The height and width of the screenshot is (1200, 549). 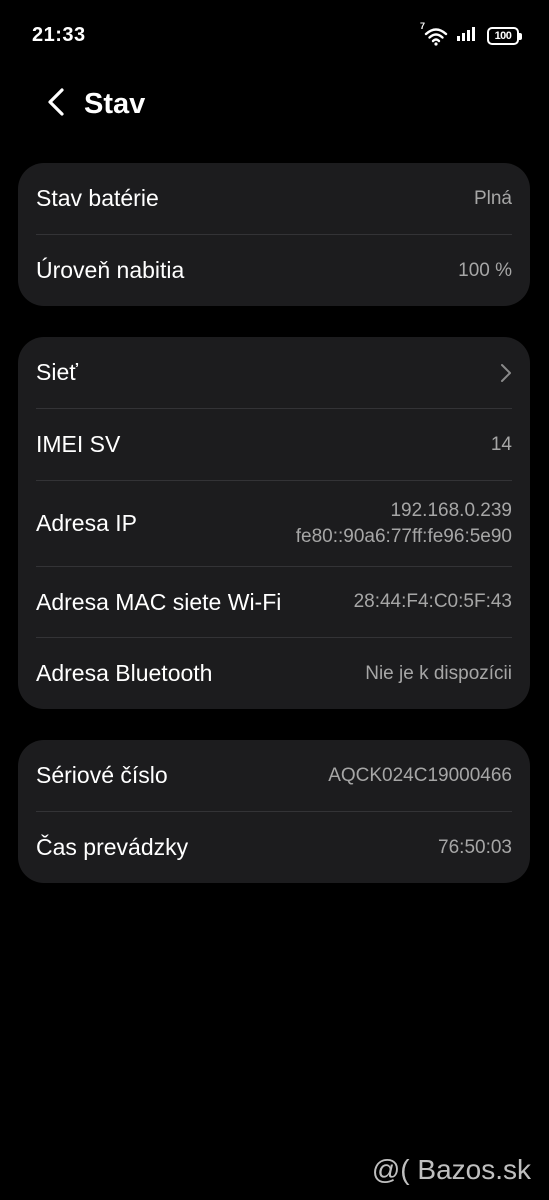 I want to click on row-label: Sieť, so click(x=57, y=372).